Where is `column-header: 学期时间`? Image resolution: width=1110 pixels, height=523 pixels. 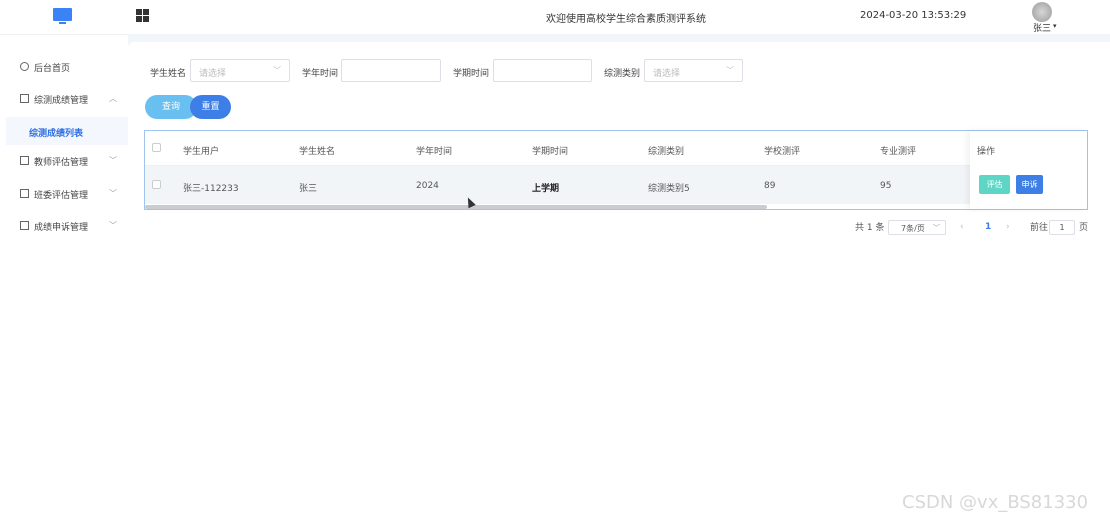 column-header: 学期时间 is located at coordinates (550, 152).